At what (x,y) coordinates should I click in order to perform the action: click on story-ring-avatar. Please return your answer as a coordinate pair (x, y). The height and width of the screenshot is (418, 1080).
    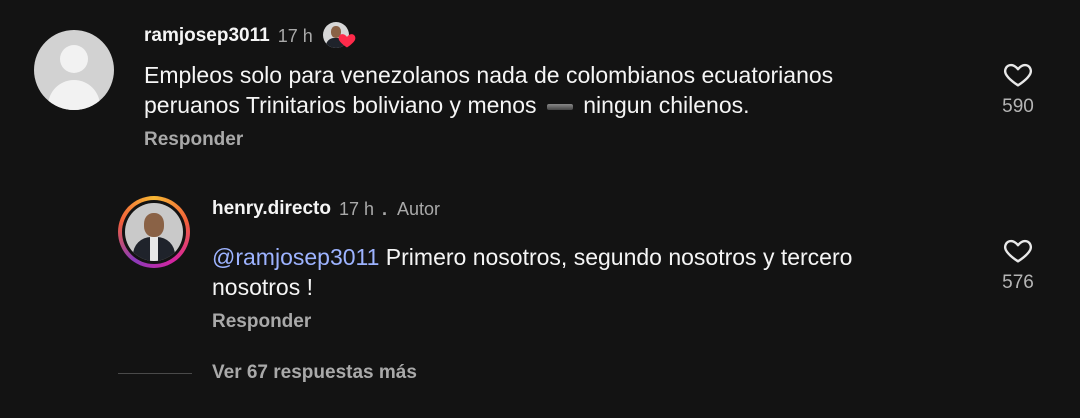
    Looking at the image, I should click on (154, 232).